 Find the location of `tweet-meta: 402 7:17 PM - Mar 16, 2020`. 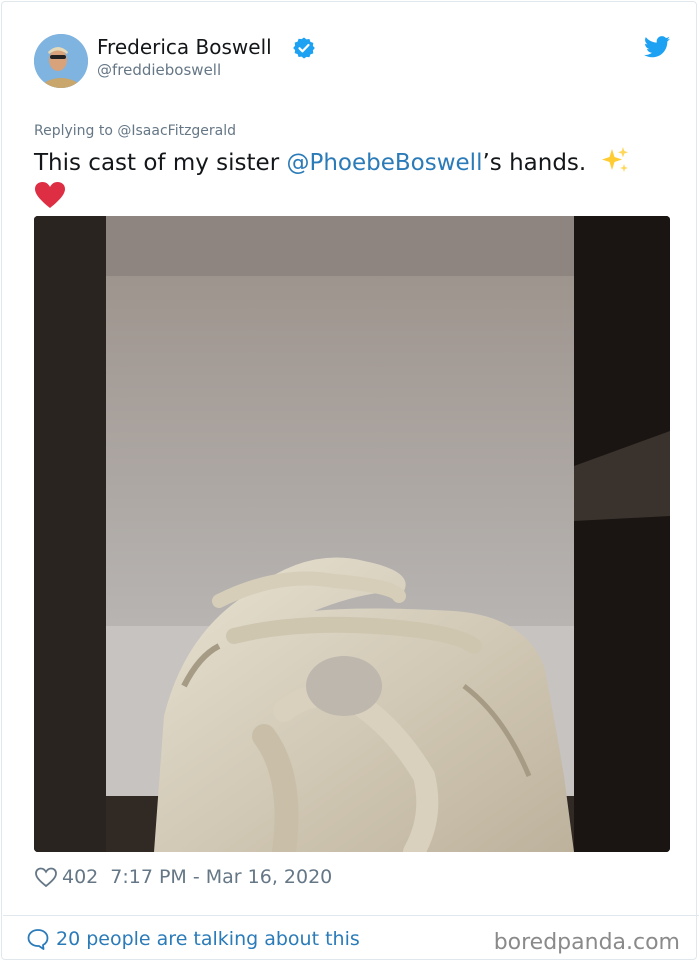

tweet-meta: 402 7:17 PM - Mar 16, 2020 is located at coordinates (183, 877).